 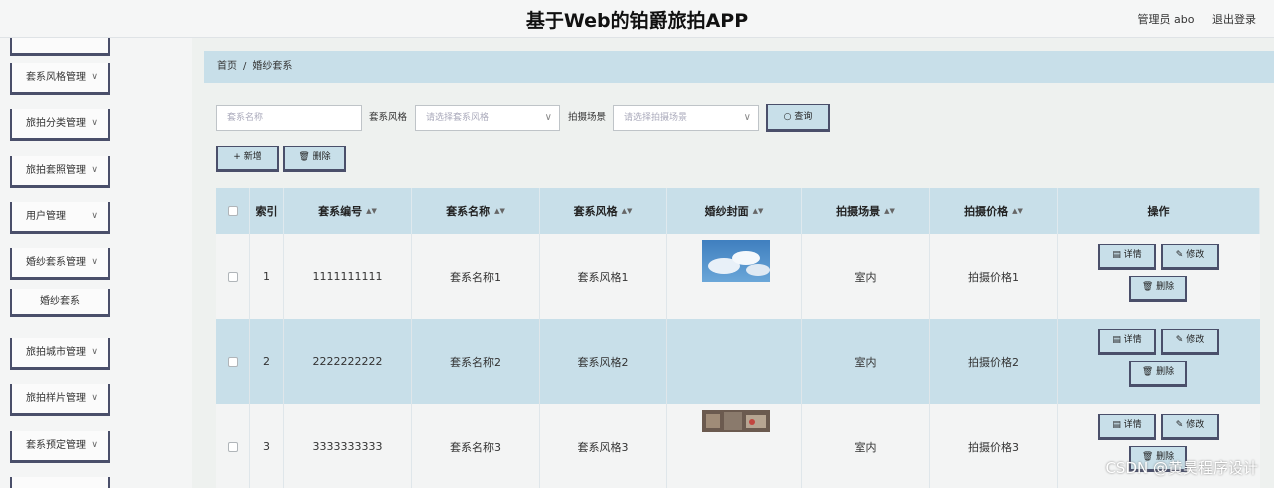 What do you see at coordinates (476, 276) in the screenshot?
I see `cell-name: 套系名称1` at bounding box center [476, 276].